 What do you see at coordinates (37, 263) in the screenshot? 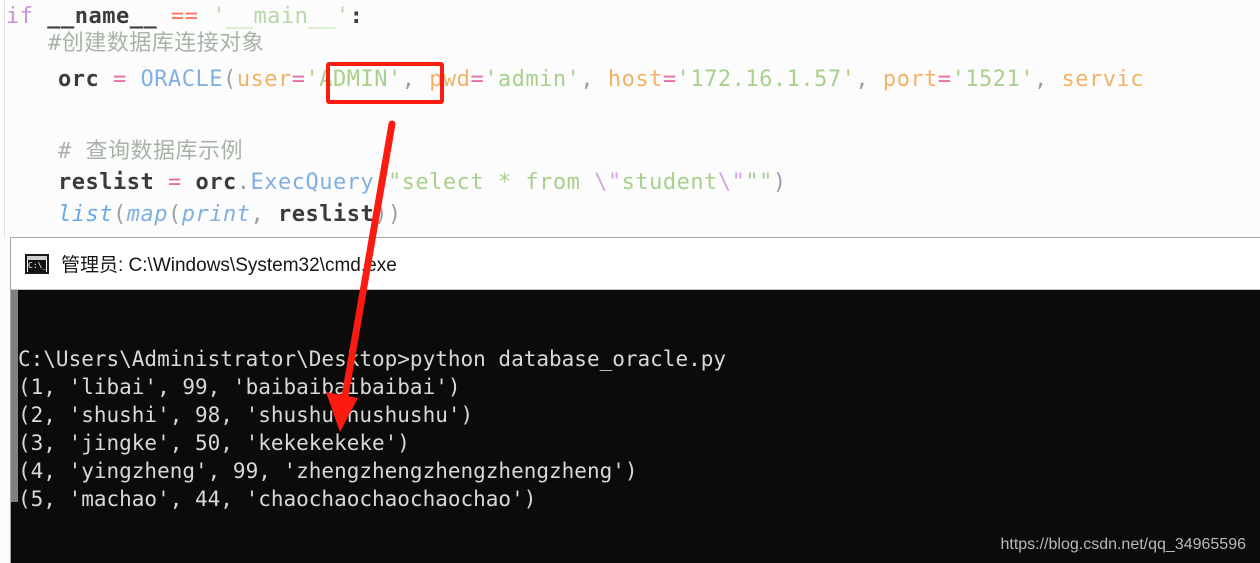
I see `console-icon` at bounding box center [37, 263].